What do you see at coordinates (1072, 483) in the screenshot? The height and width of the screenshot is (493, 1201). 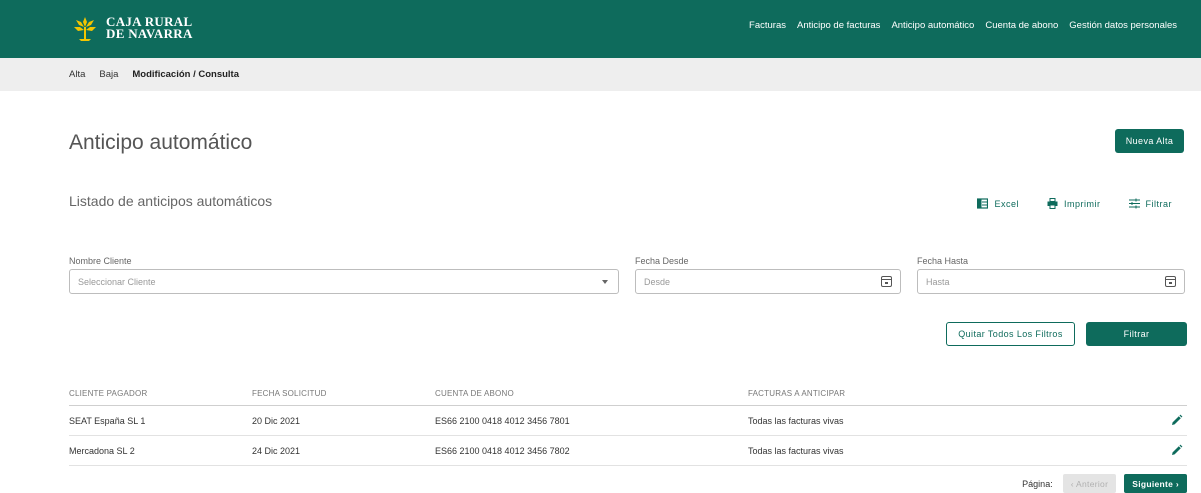 I see `chevron-left-icon: ‹` at bounding box center [1072, 483].